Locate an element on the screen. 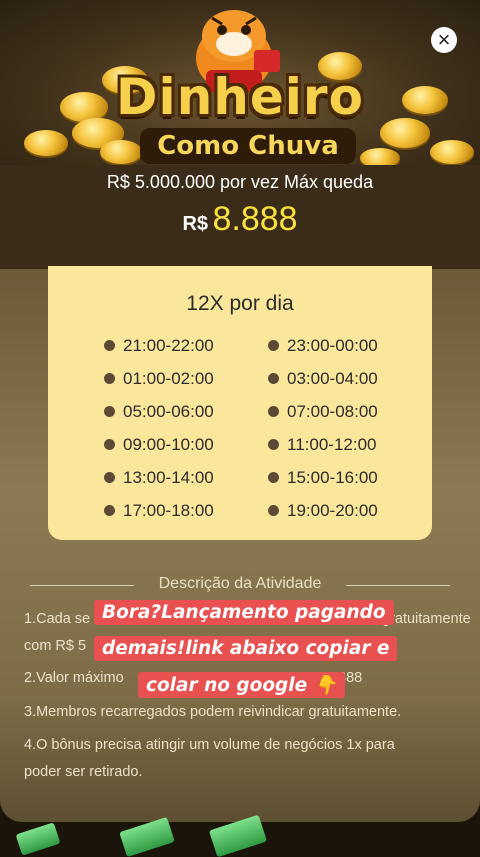 Image resolution: width=480 pixels, height=857 pixels. time-slot: 09:00-10:00 is located at coordinates (159, 445).